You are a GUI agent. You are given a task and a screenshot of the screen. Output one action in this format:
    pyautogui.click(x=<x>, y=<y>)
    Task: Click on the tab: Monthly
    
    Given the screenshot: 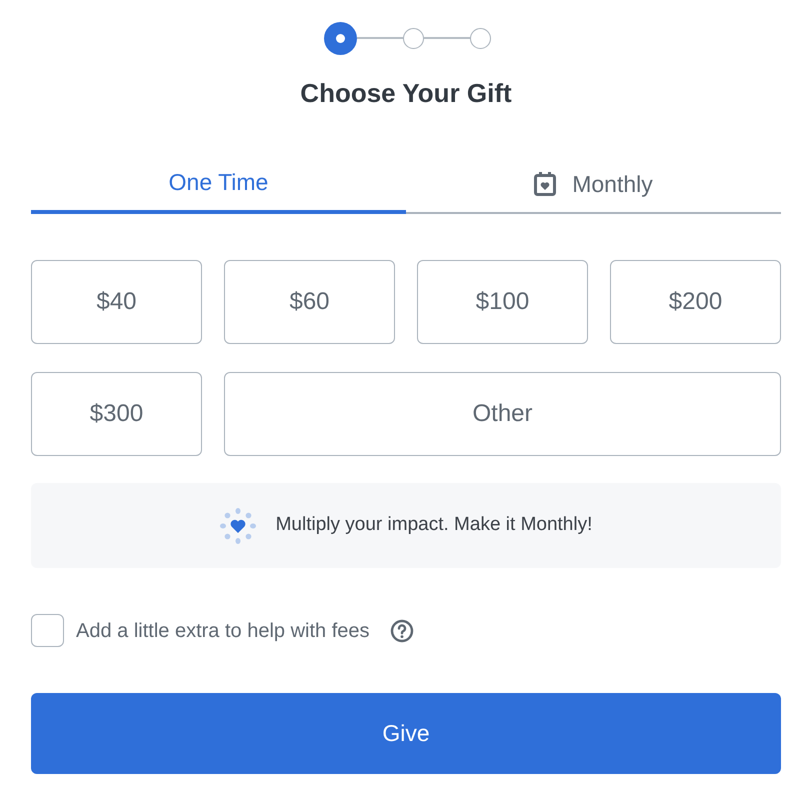 What is the action you would take?
    pyautogui.click(x=593, y=184)
    